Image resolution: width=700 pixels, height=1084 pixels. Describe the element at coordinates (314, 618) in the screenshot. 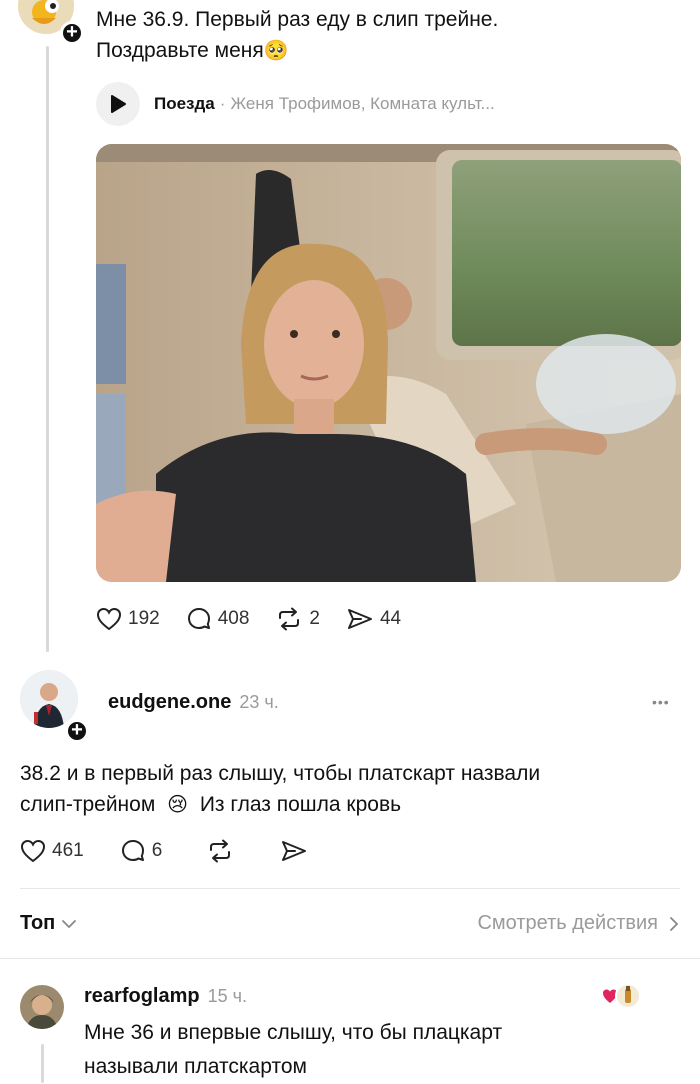

I see `post1-repost-count: 2` at that location.